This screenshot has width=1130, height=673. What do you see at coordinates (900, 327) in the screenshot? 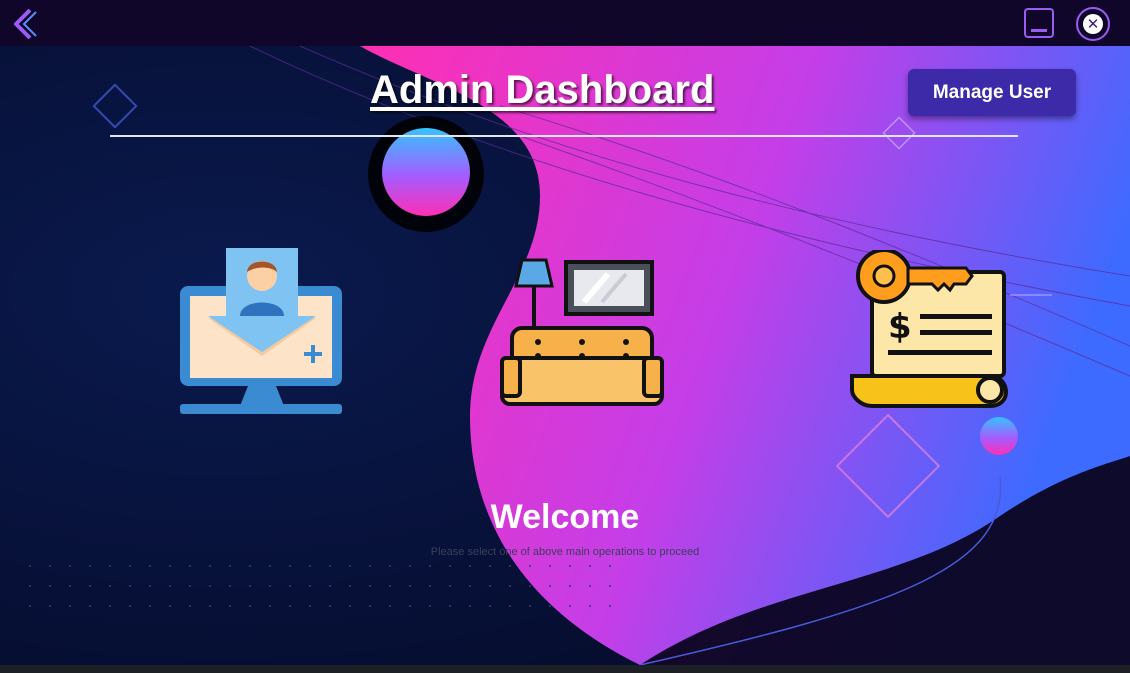
I see `dollar-glyph: $` at bounding box center [900, 327].